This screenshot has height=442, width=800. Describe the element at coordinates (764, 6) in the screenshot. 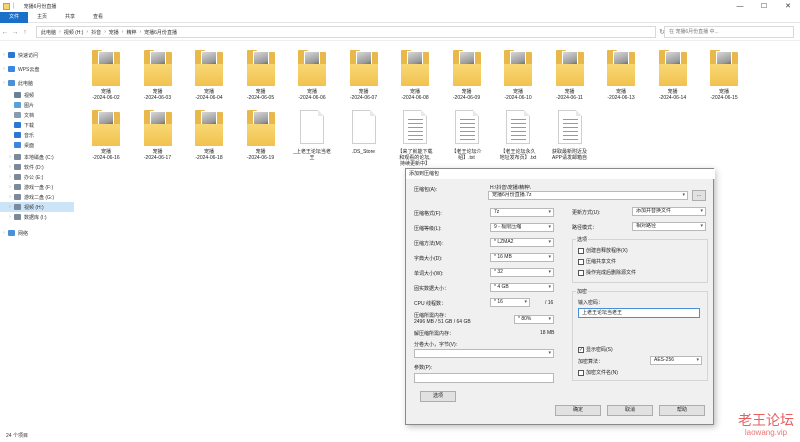

I see `maximize-button: ☐` at that location.